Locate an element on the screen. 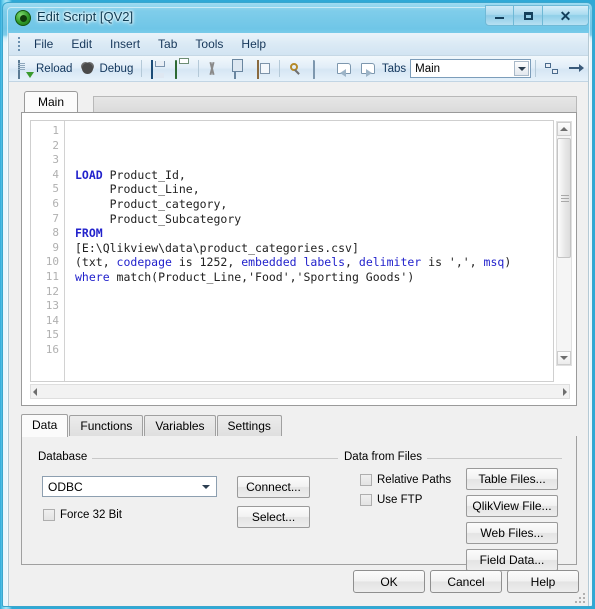 This screenshot has width=595, height=609. maximize-icon is located at coordinates (528, 15).